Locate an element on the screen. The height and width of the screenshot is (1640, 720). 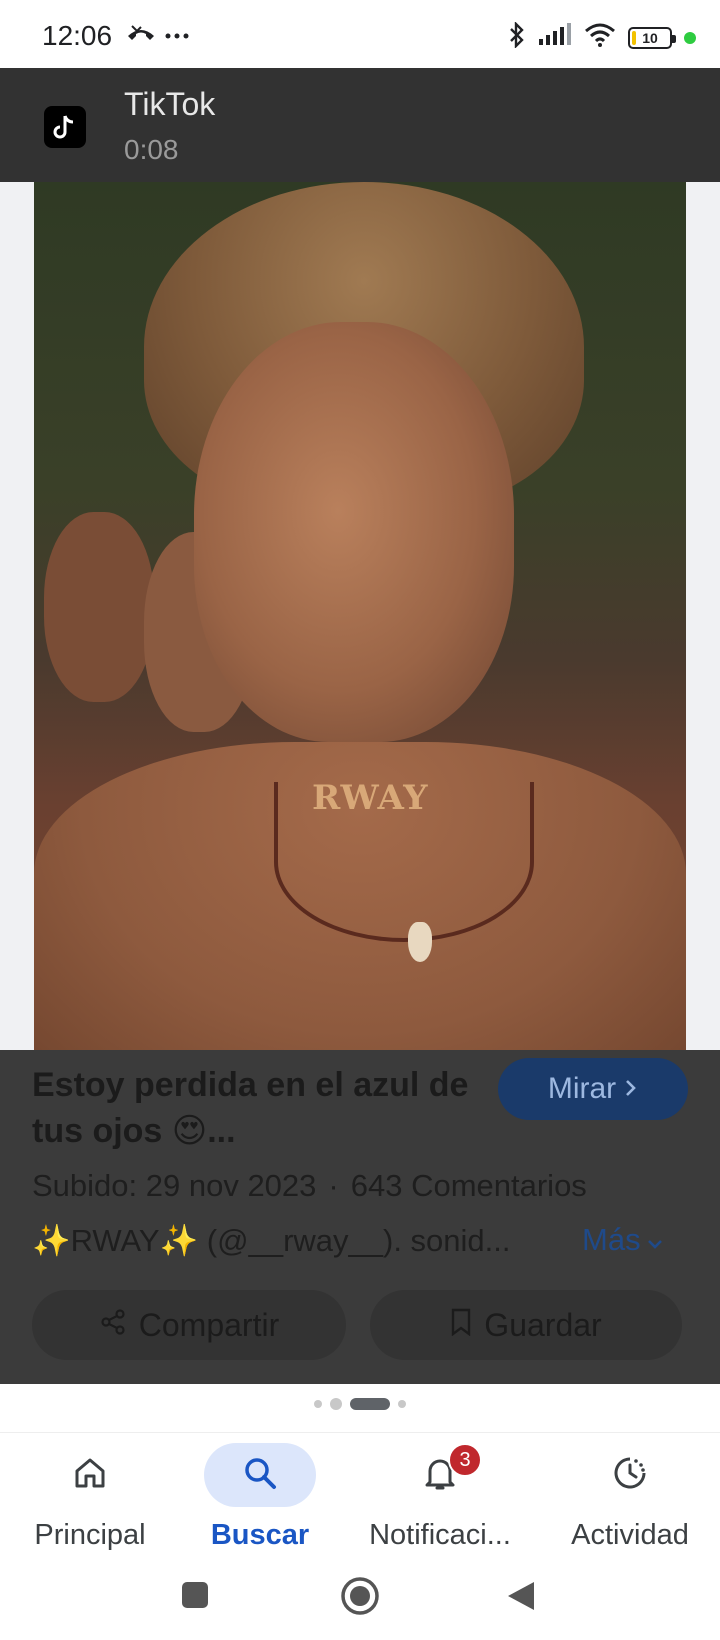
battery-level: 10 is located at coordinates (650, 37).